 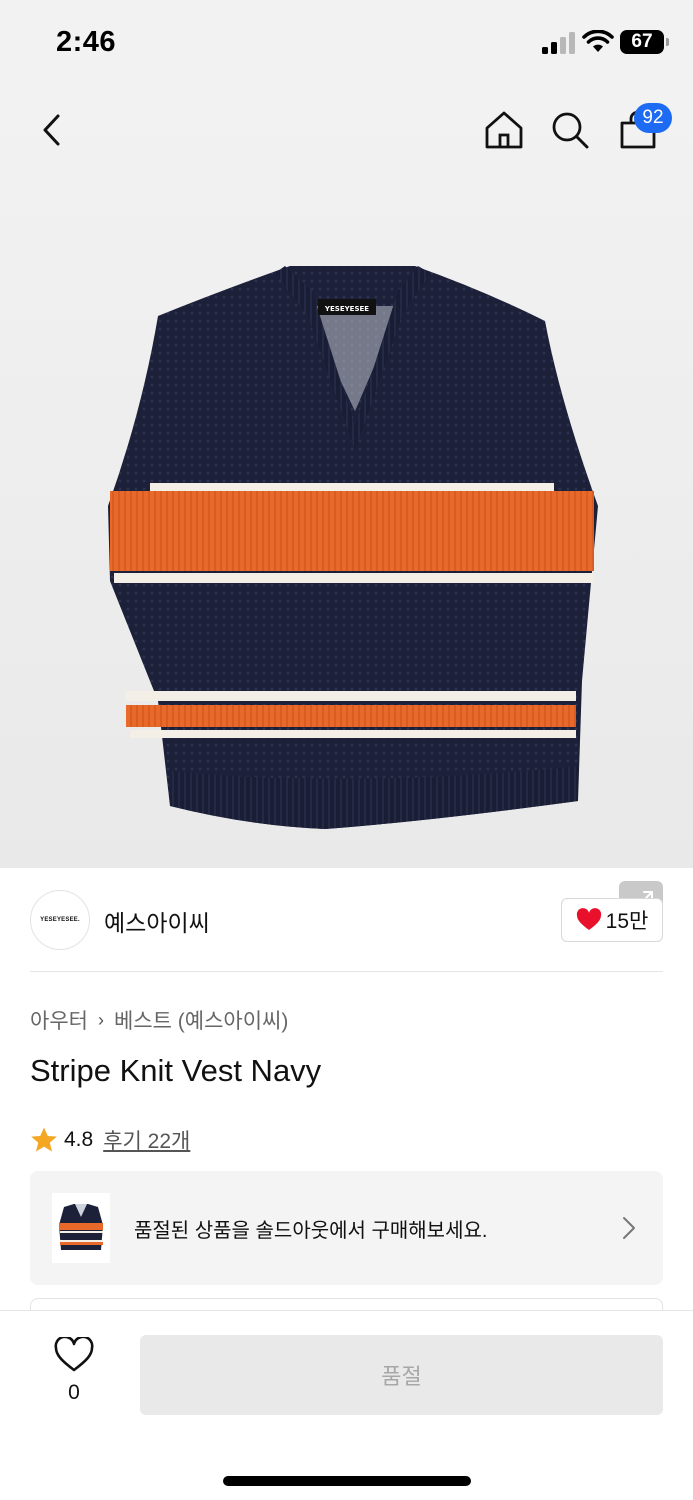 I want to click on heart-outline-icon, so click(x=74, y=1353).